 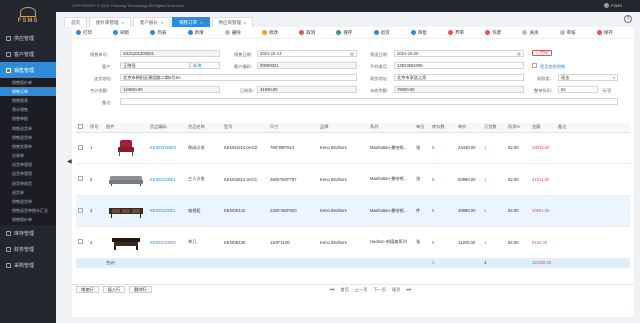 I want to click on toolbar-button: 弃审, so click(x=466, y=33).